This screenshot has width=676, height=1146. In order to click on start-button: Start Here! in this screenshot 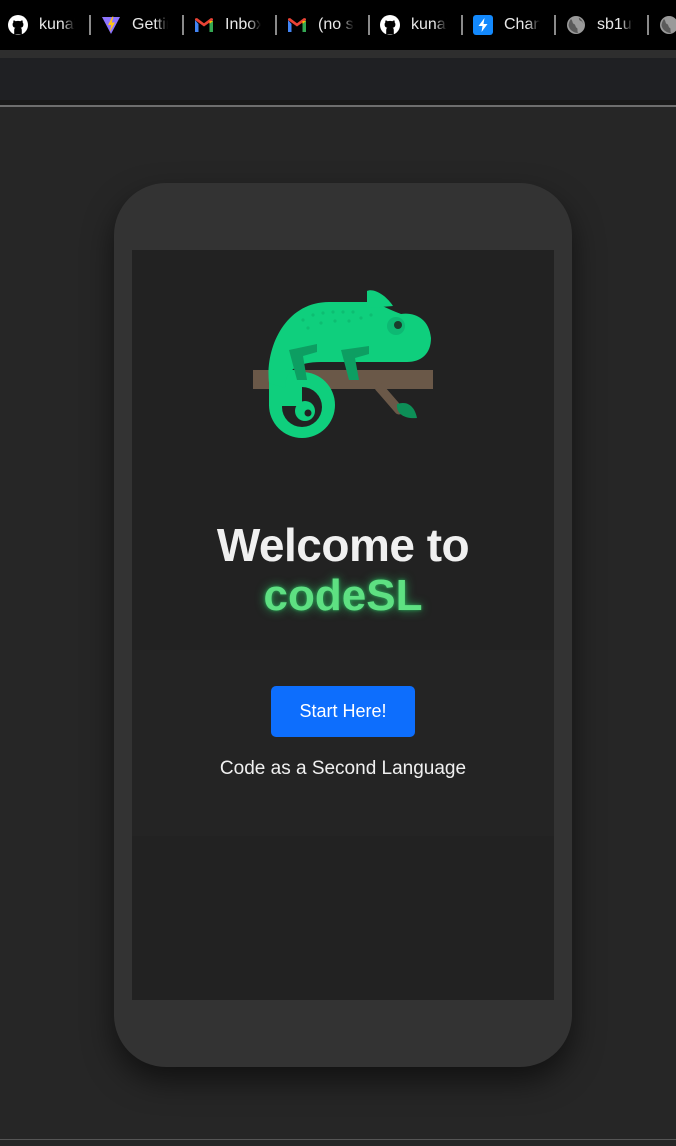, I will do `click(343, 711)`.